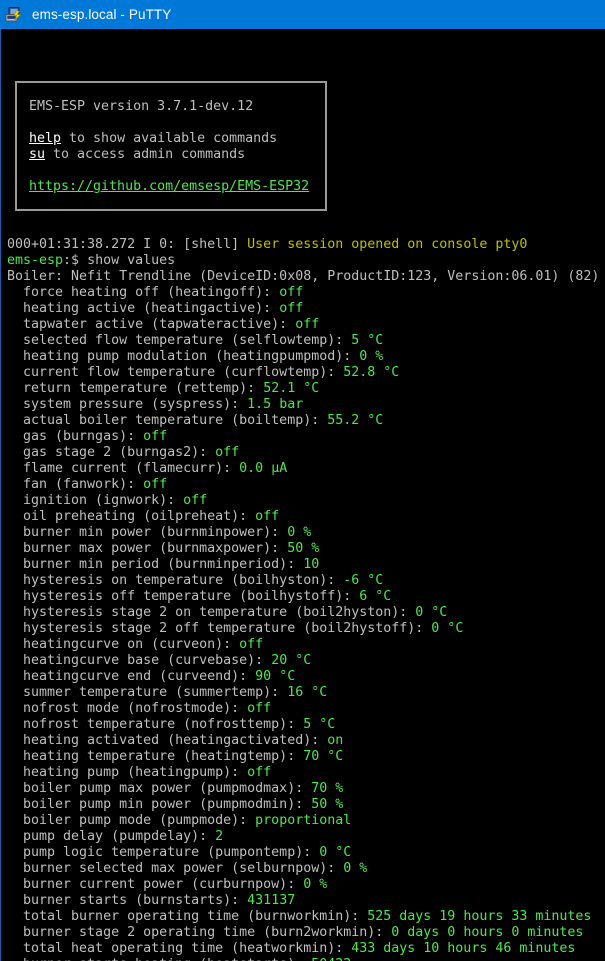 This screenshot has height=961, width=605. Describe the element at coordinates (135, 388) in the screenshot. I see `value-label: return temperature (rettemp):` at that location.